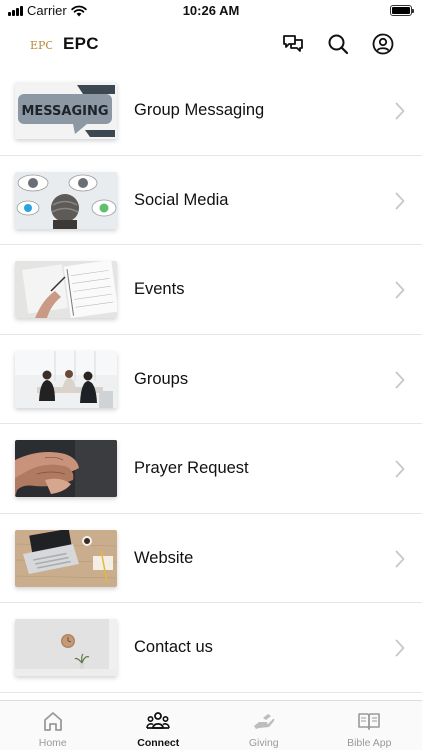  What do you see at coordinates (66, 558) in the screenshot?
I see `website-thumbnail` at bounding box center [66, 558].